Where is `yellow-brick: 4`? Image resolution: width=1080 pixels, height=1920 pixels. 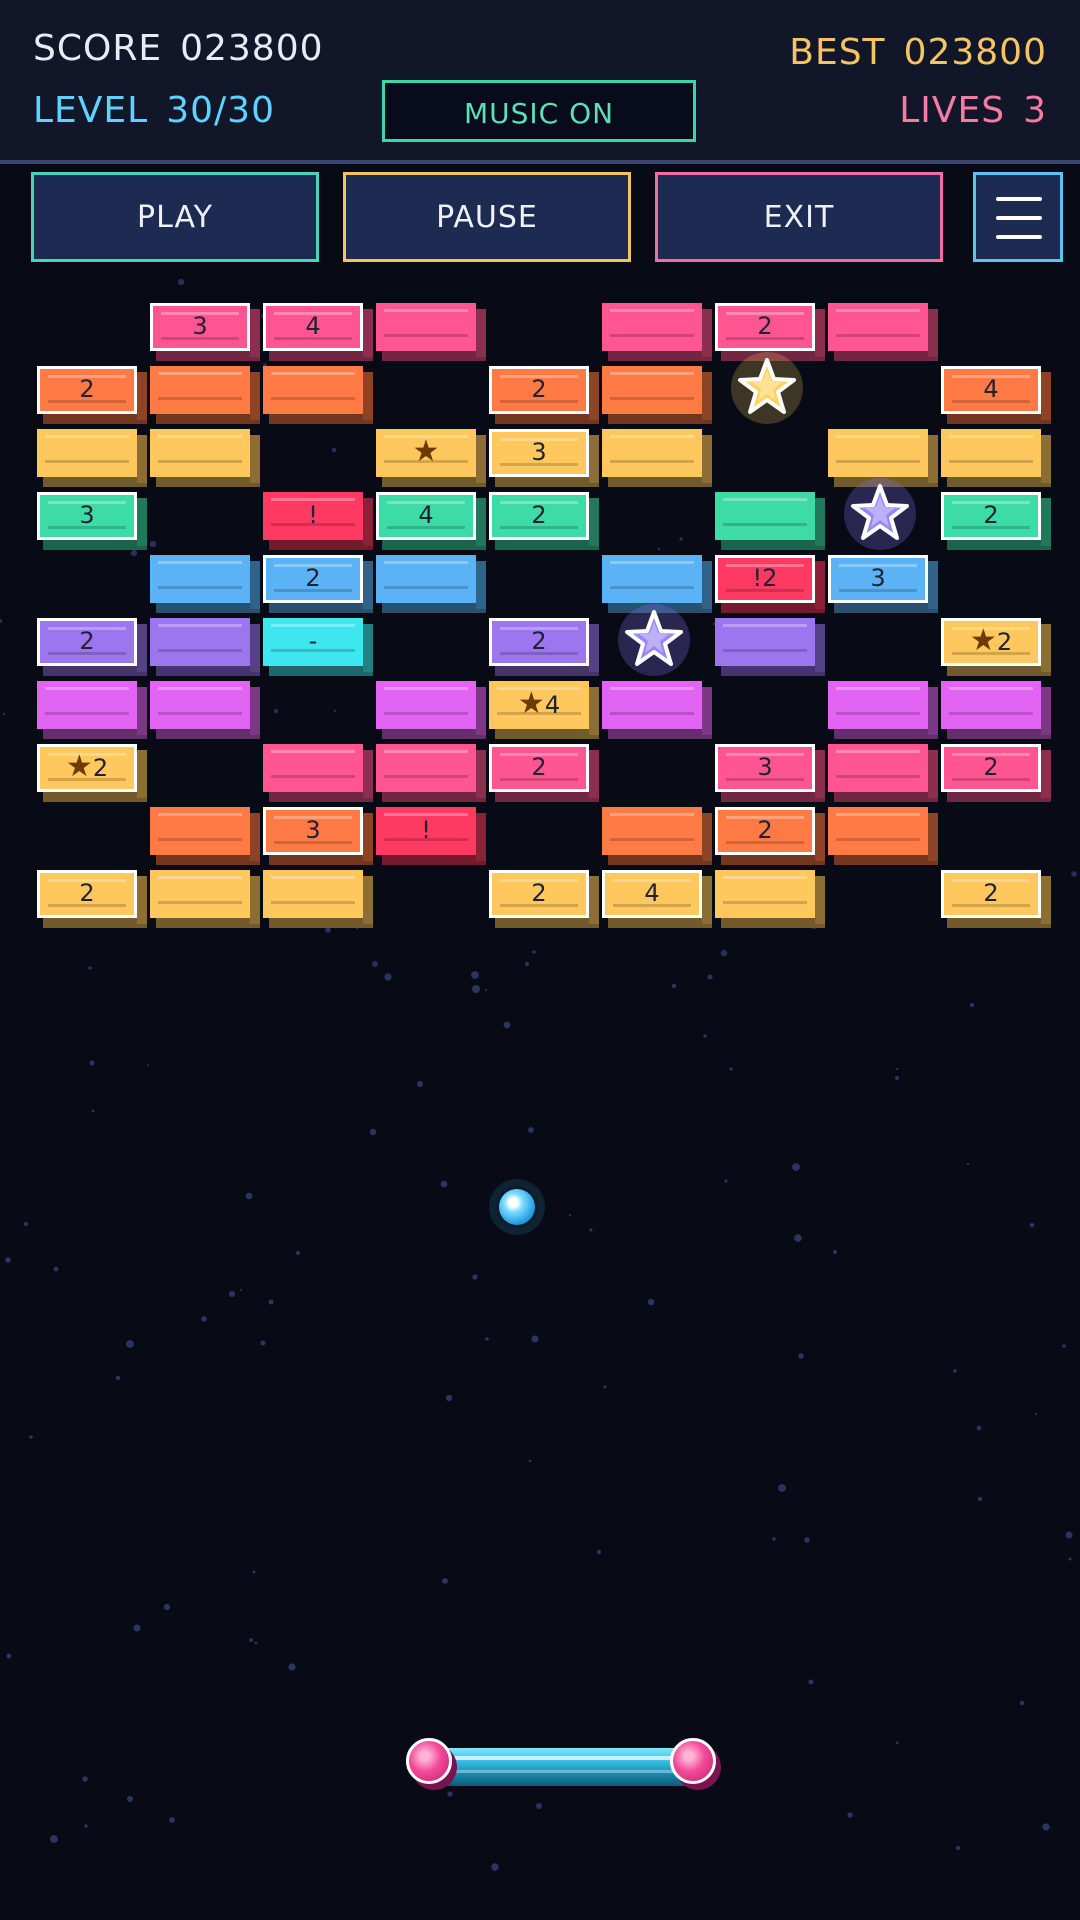 yellow-brick: 4 is located at coordinates (657, 899).